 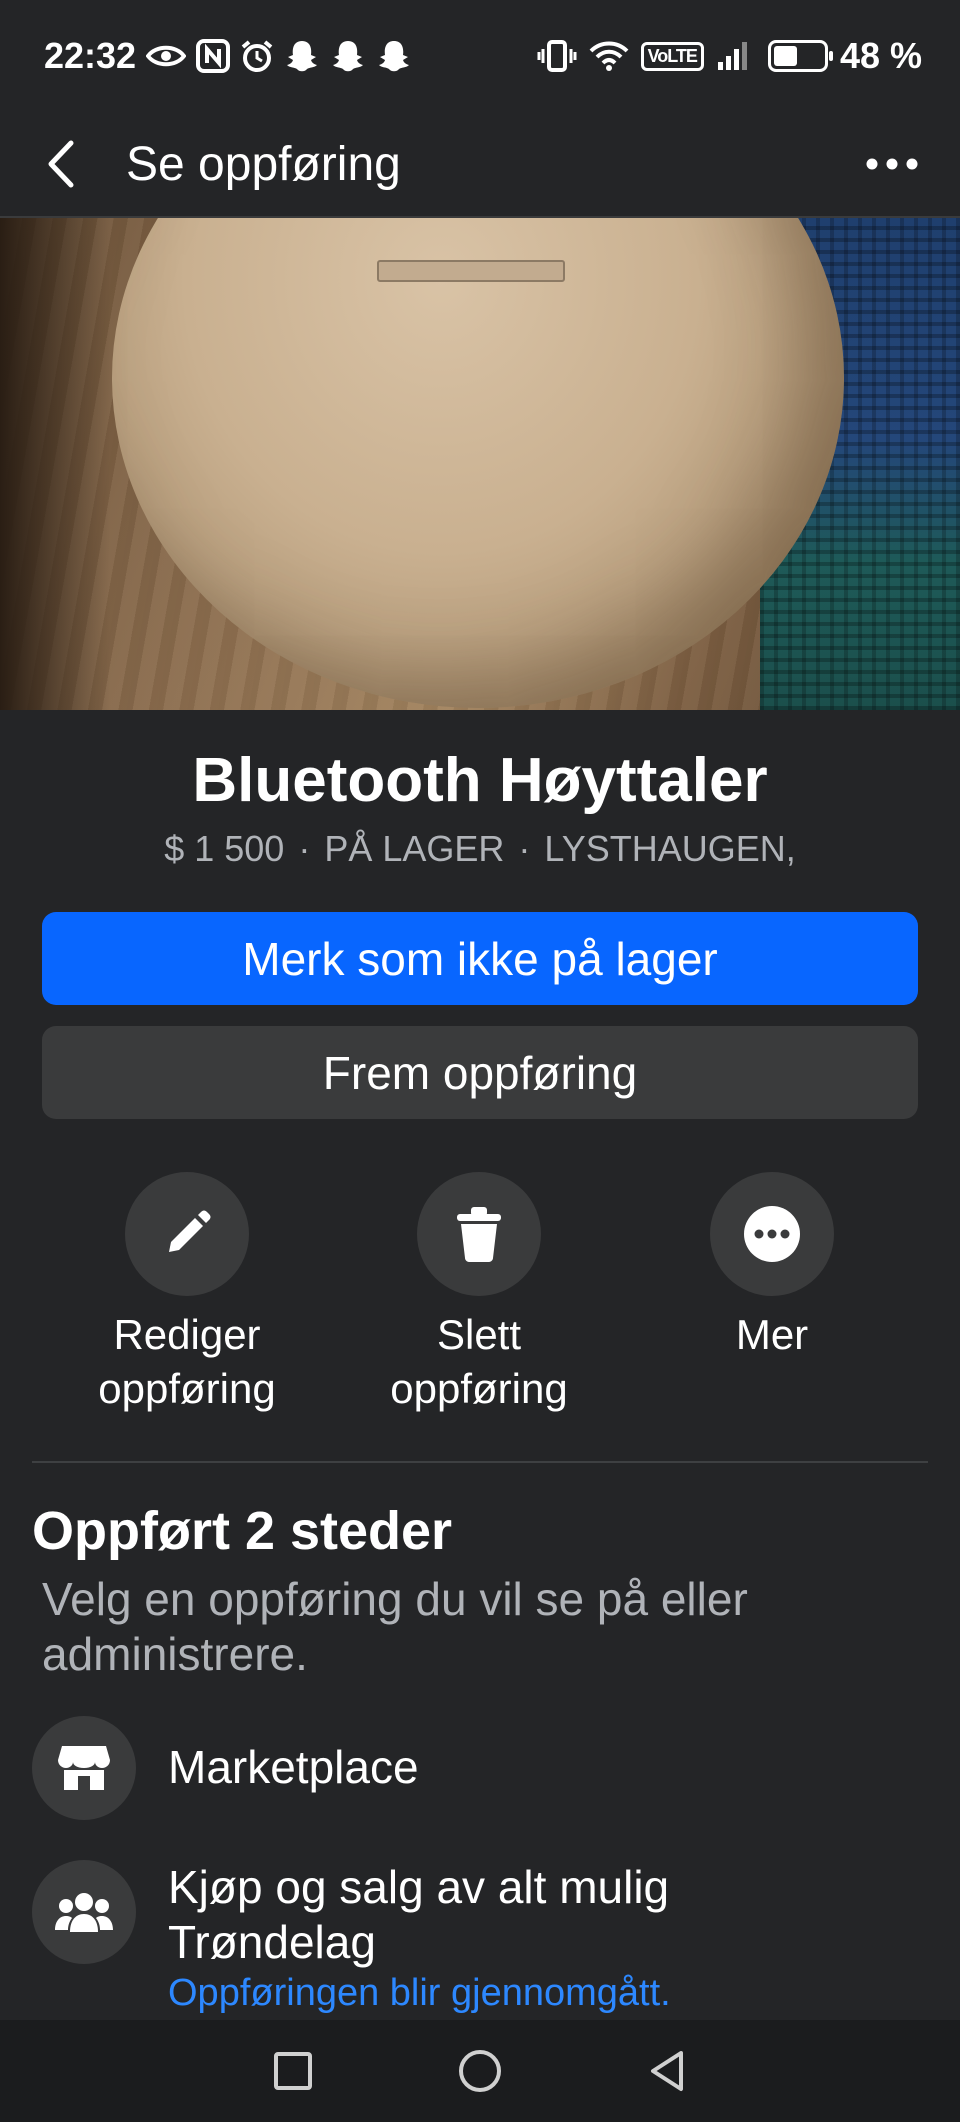 What do you see at coordinates (242, 1531) in the screenshot?
I see `placements-title: Oppført 2 steder` at bounding box center [242, 1531].